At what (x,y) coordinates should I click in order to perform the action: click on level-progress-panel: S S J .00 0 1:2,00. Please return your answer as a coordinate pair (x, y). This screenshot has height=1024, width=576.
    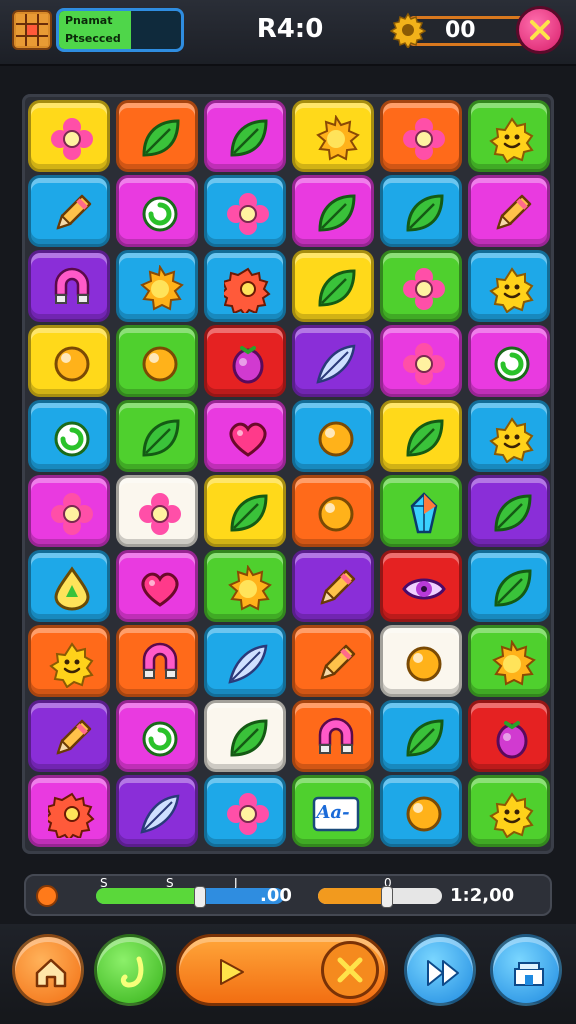
    Looking at the image, I should click on (288, 895).